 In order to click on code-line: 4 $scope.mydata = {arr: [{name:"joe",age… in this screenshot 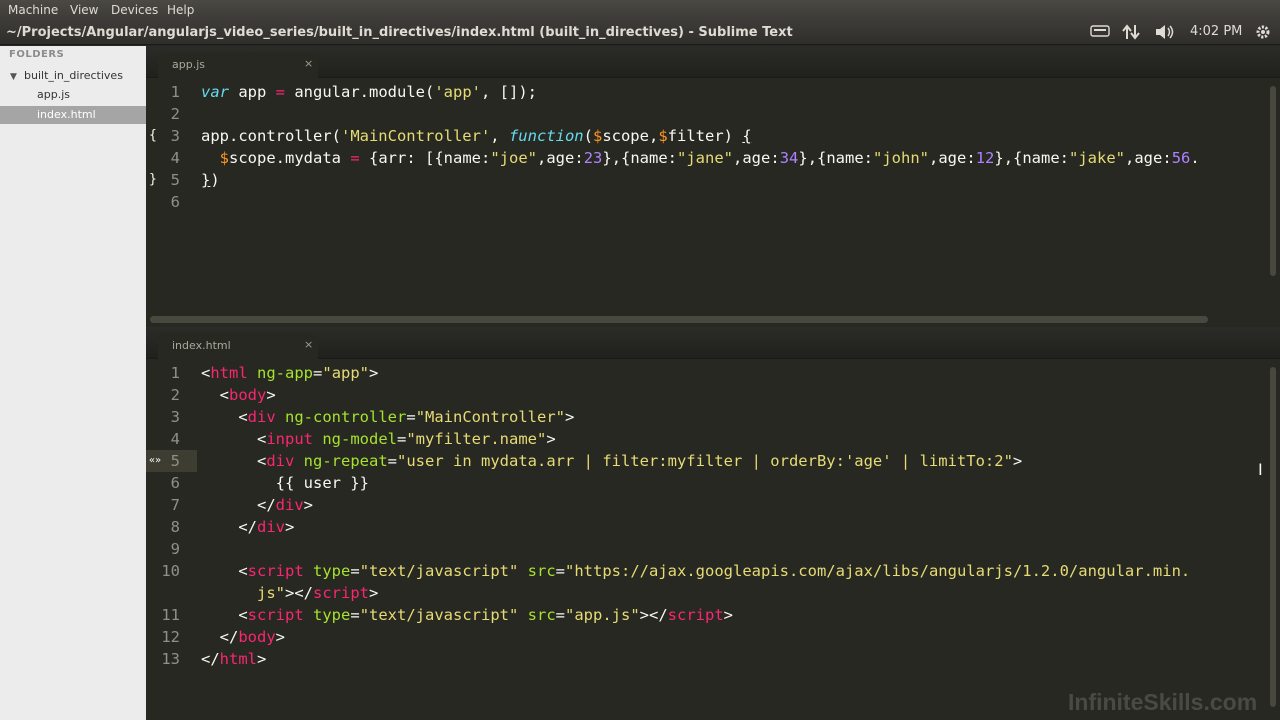, I will do `click(706, 158)`.